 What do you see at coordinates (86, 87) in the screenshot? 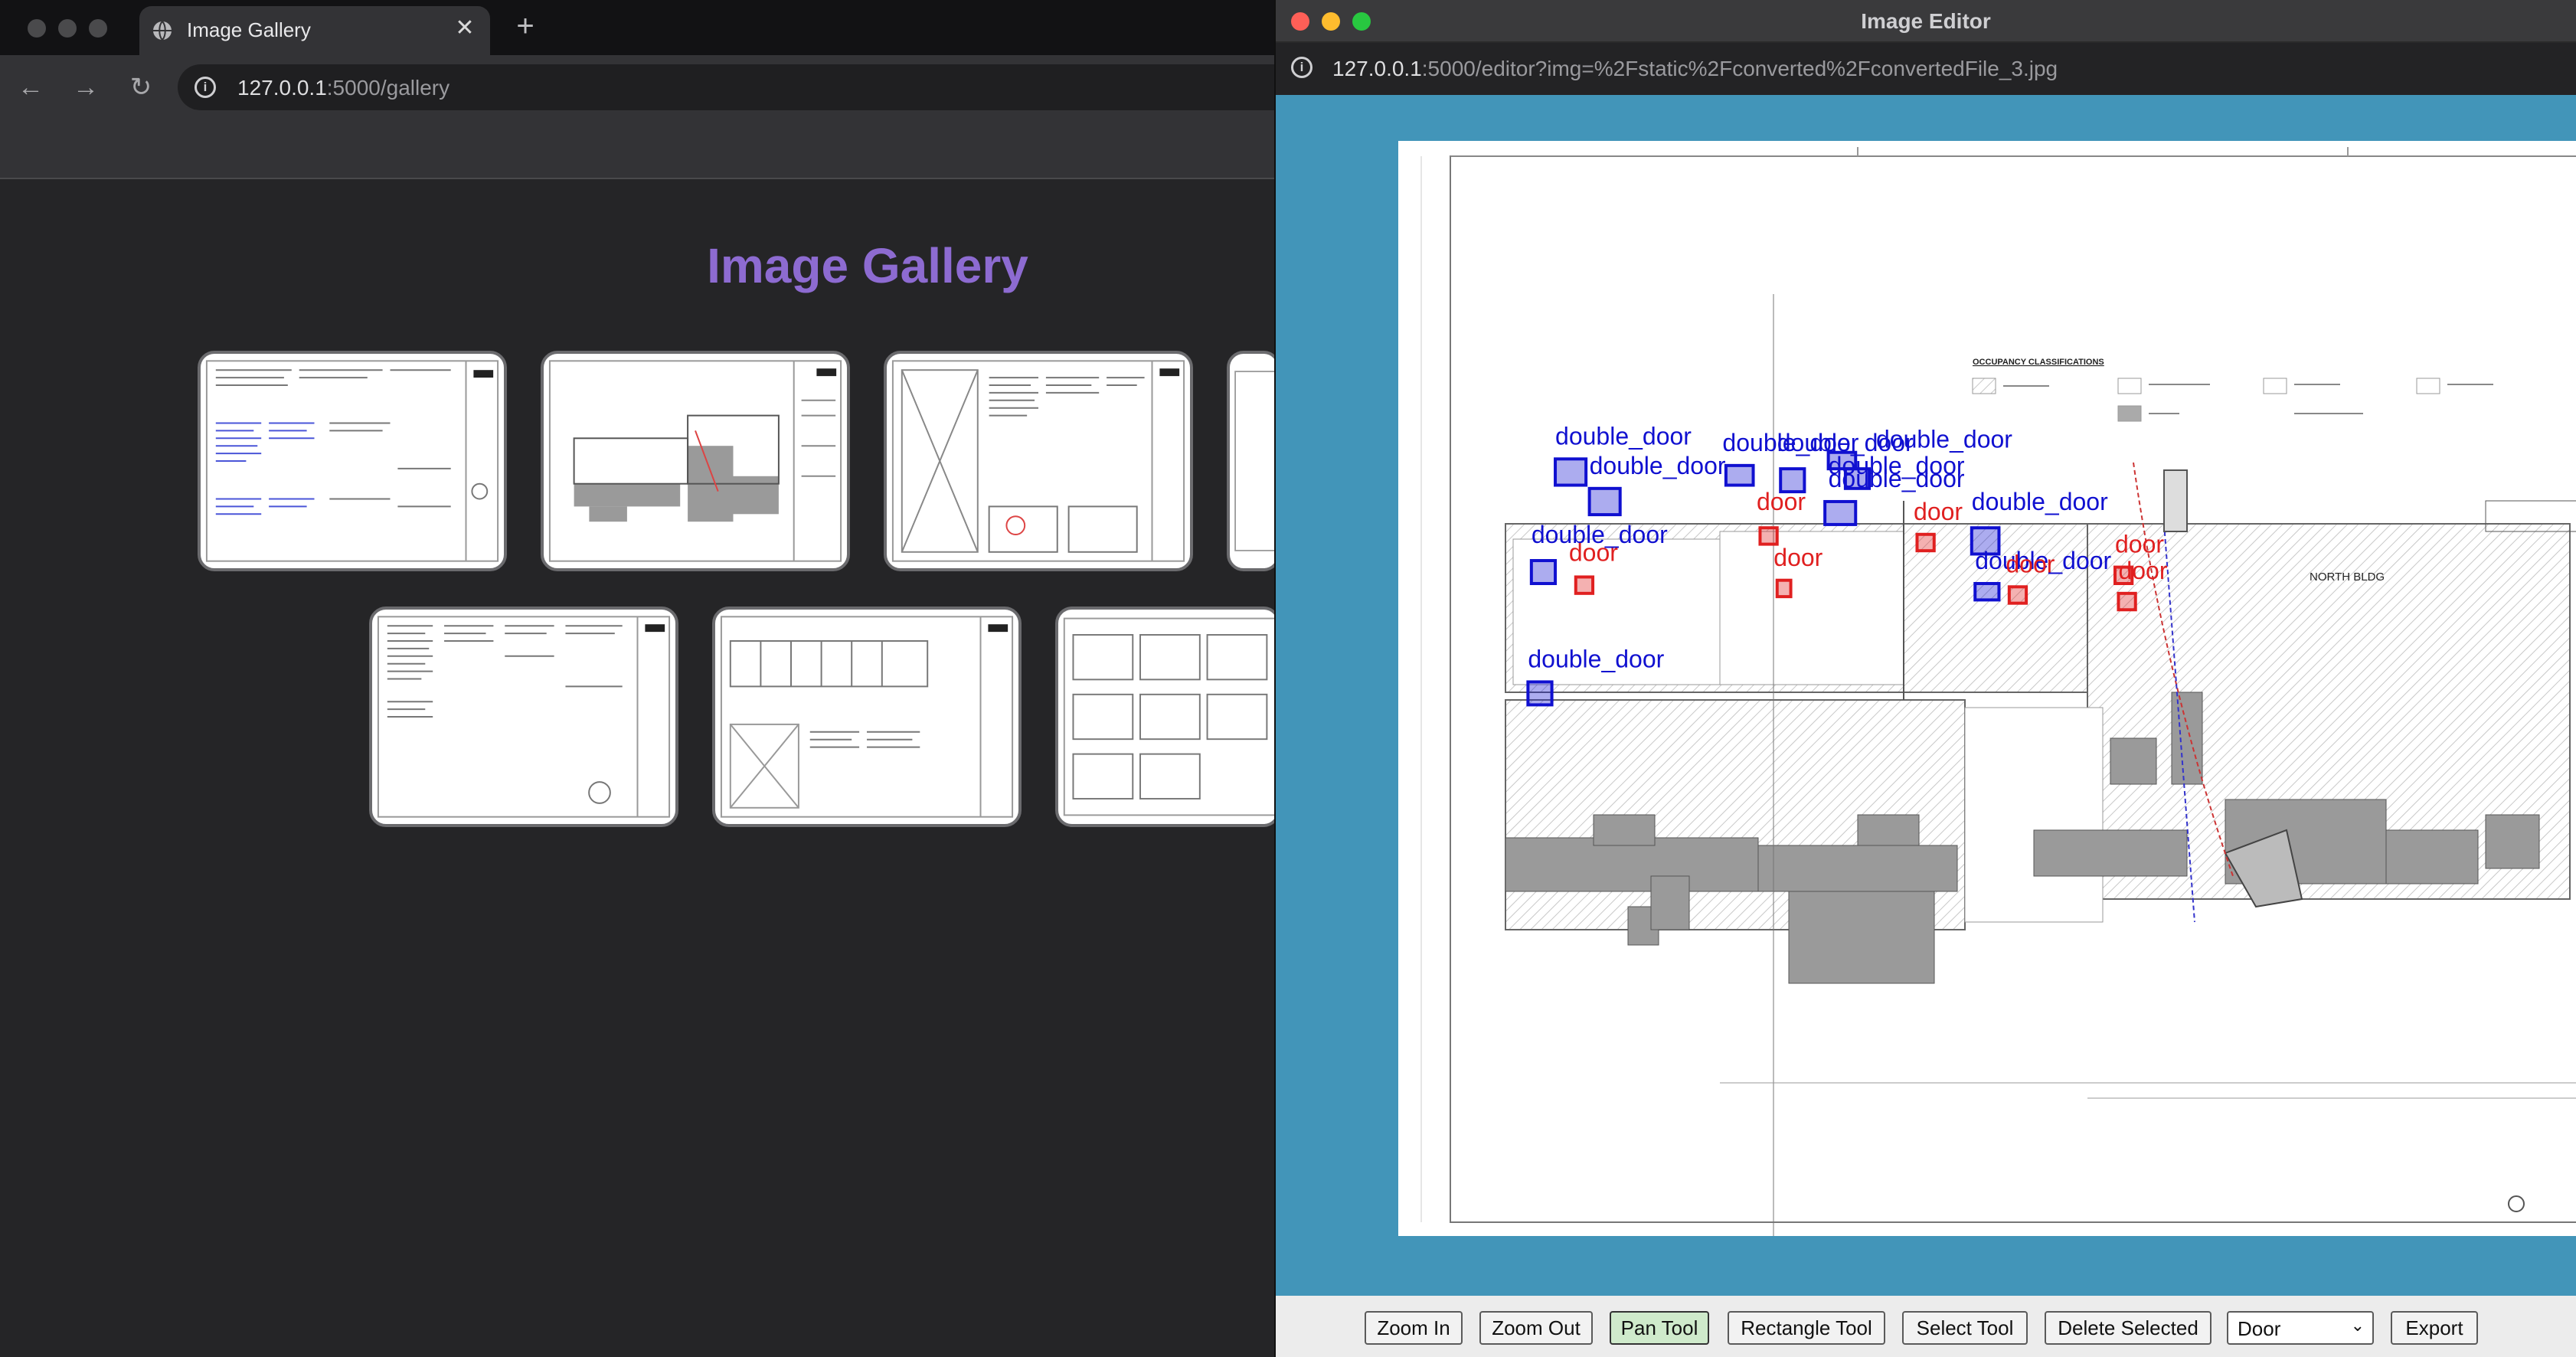
I see `forward-button: →` at bounding box center [86, 87].